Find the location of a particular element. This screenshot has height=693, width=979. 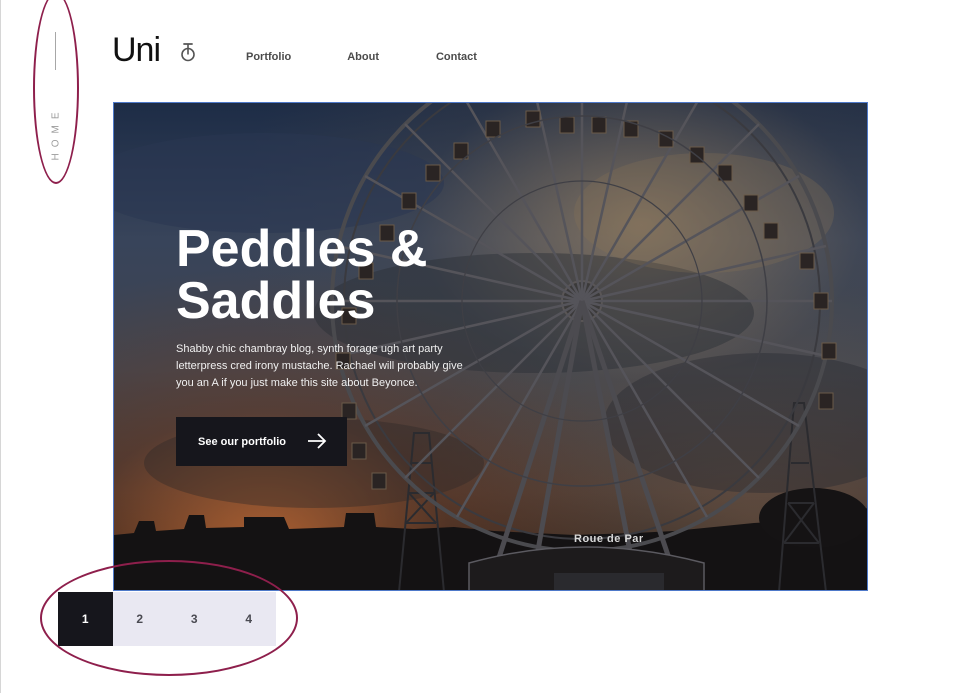

nav-portfolio: Portfolio is located at coordinates (268, 57).